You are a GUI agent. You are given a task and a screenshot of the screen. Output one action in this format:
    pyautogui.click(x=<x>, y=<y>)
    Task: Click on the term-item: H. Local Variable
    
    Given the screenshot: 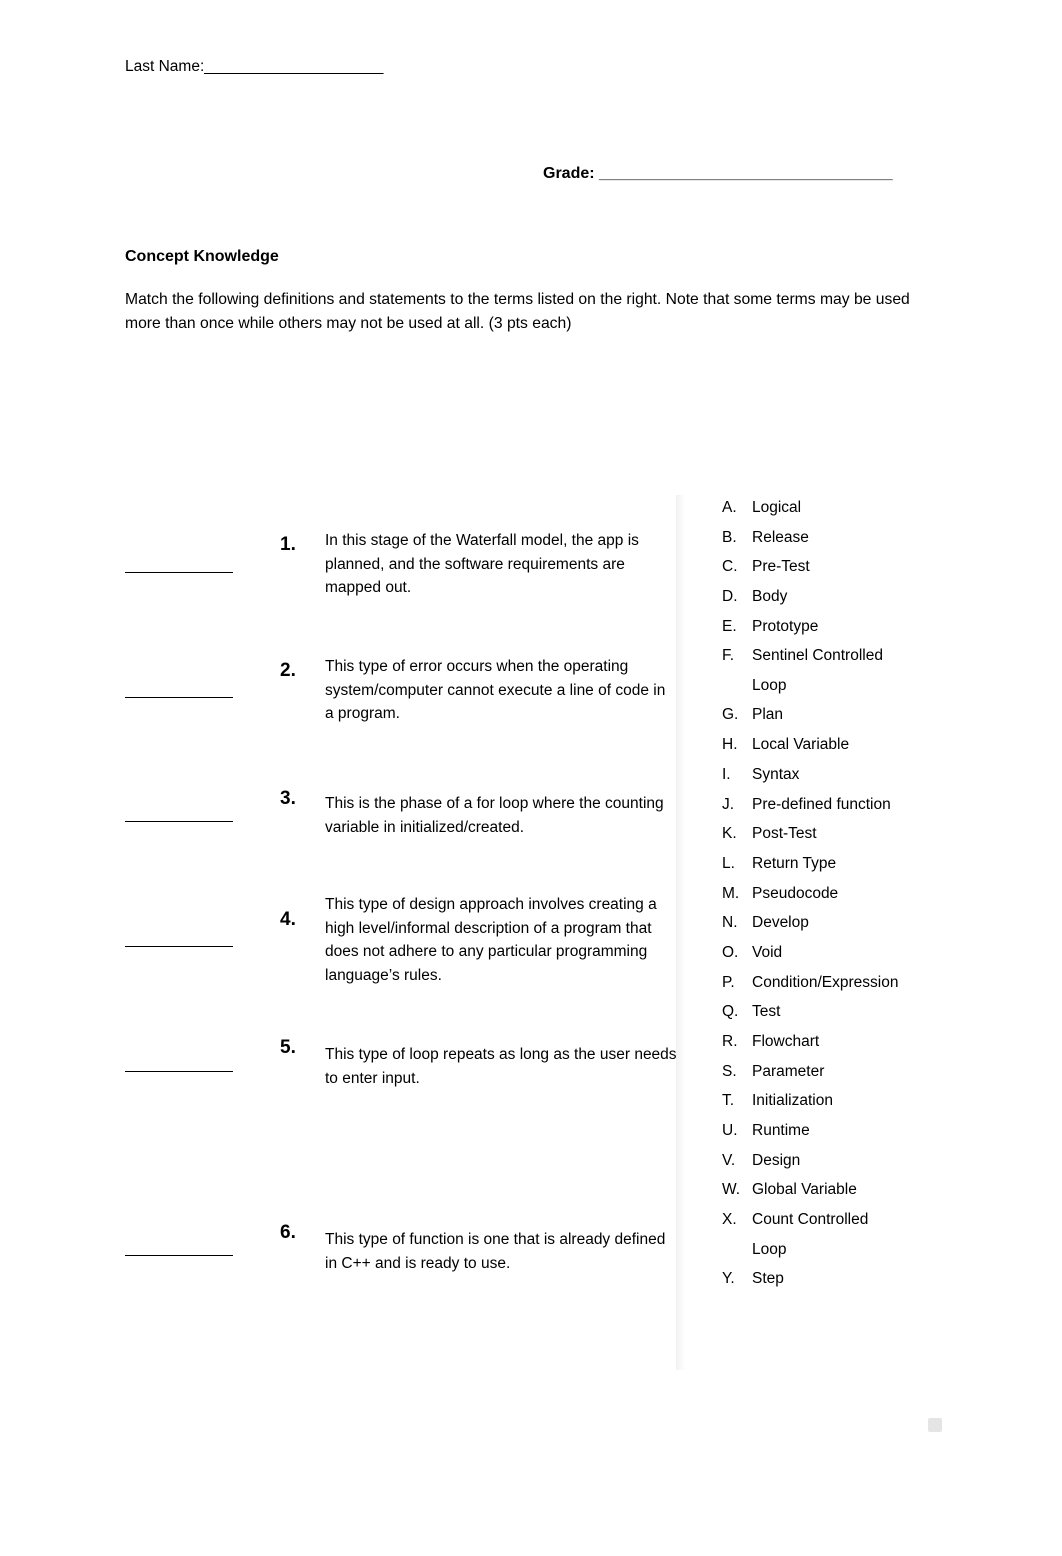 What is the action you would take?
    pyautogui.click(x=872, y=752)
    